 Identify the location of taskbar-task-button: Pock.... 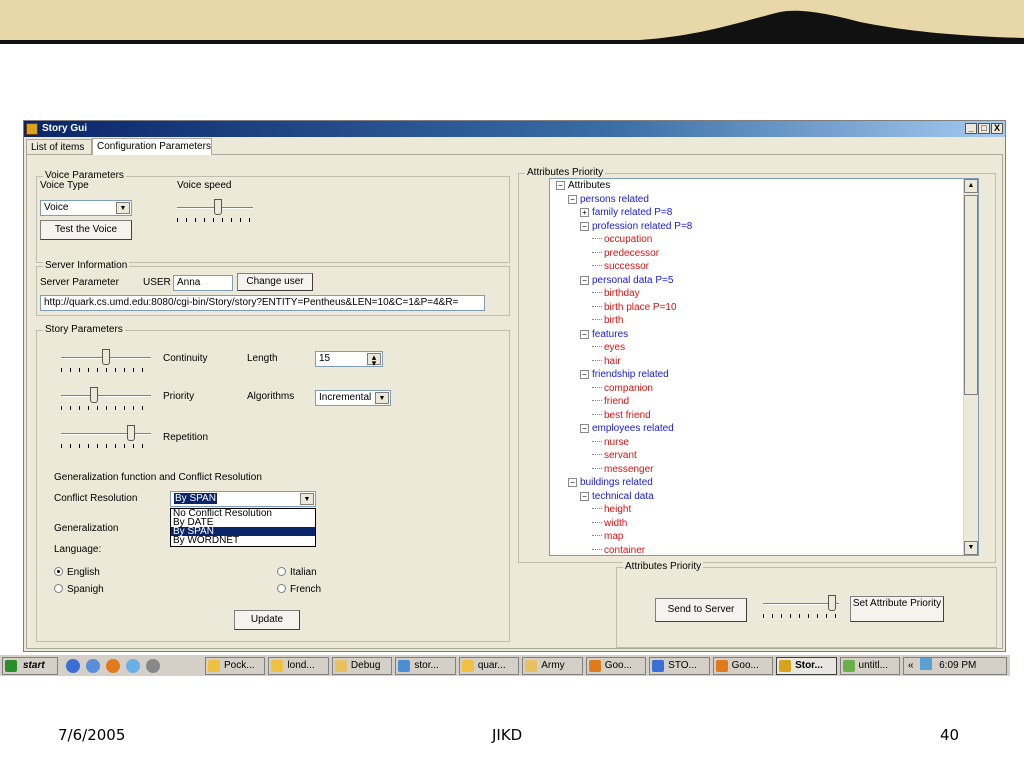
(235, 666).